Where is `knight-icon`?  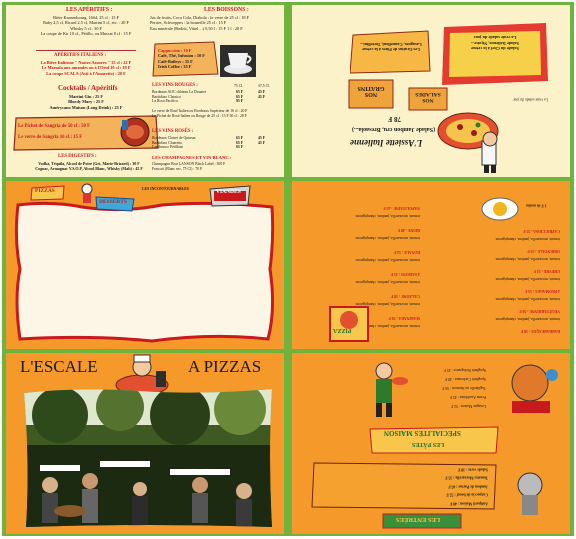 knight-icon is located at coordinates (530, 493).